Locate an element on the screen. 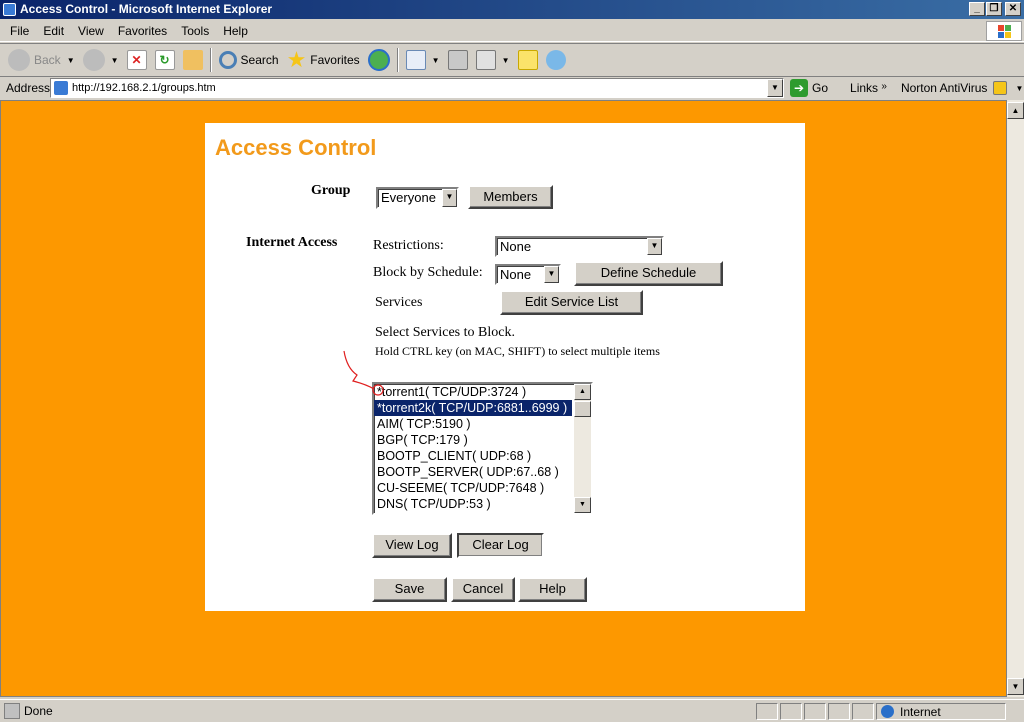 This screenshot has width=1024, height=722. list-item: BGP( TCP:179 ) is located at coordinates (473, 440).